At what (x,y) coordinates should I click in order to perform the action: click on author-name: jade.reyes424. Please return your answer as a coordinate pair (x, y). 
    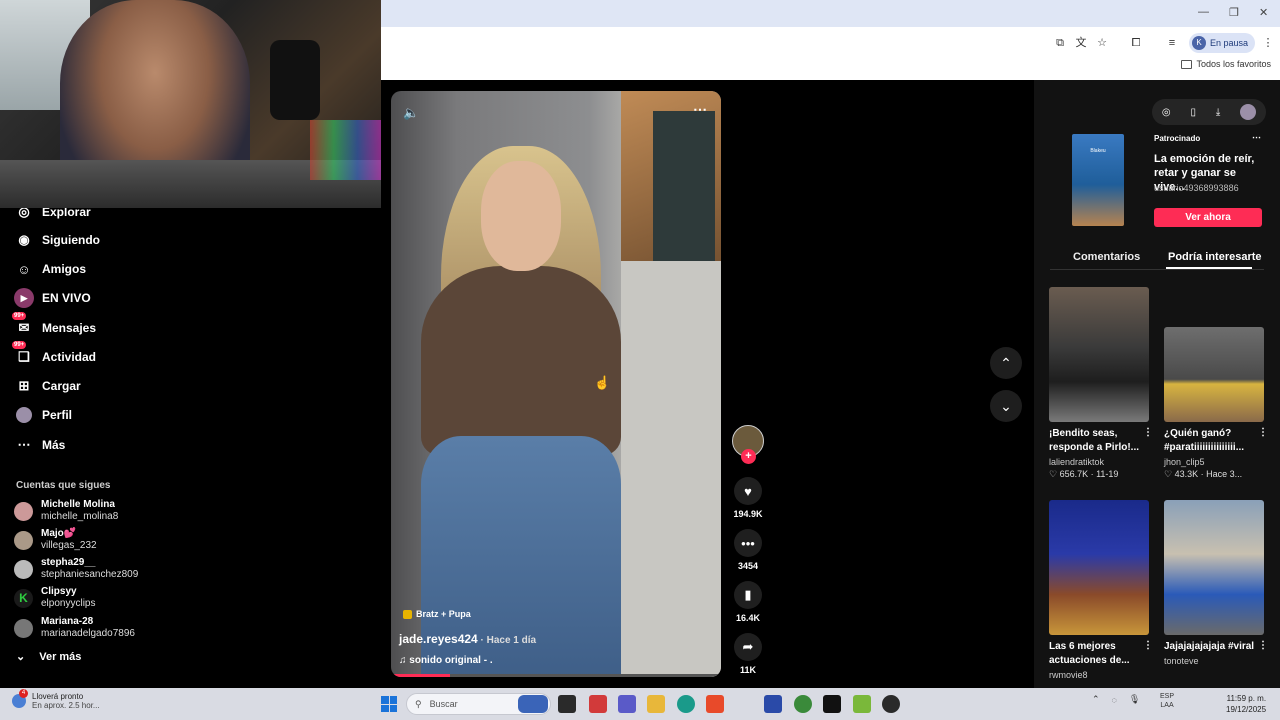
    Looking at the image, I should click on (438, 639).